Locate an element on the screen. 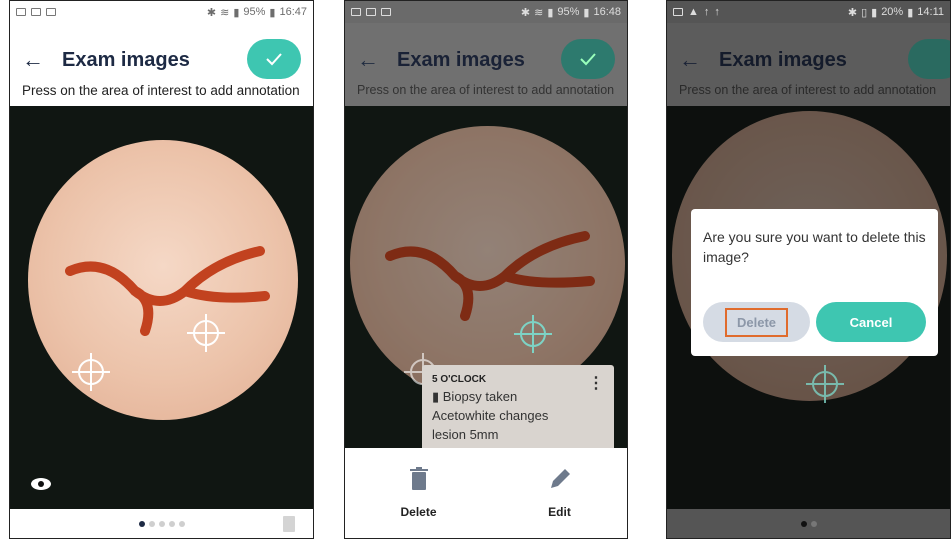  status-notifications: ▲ ↑ ↑ is located at coordinates (696, 12).